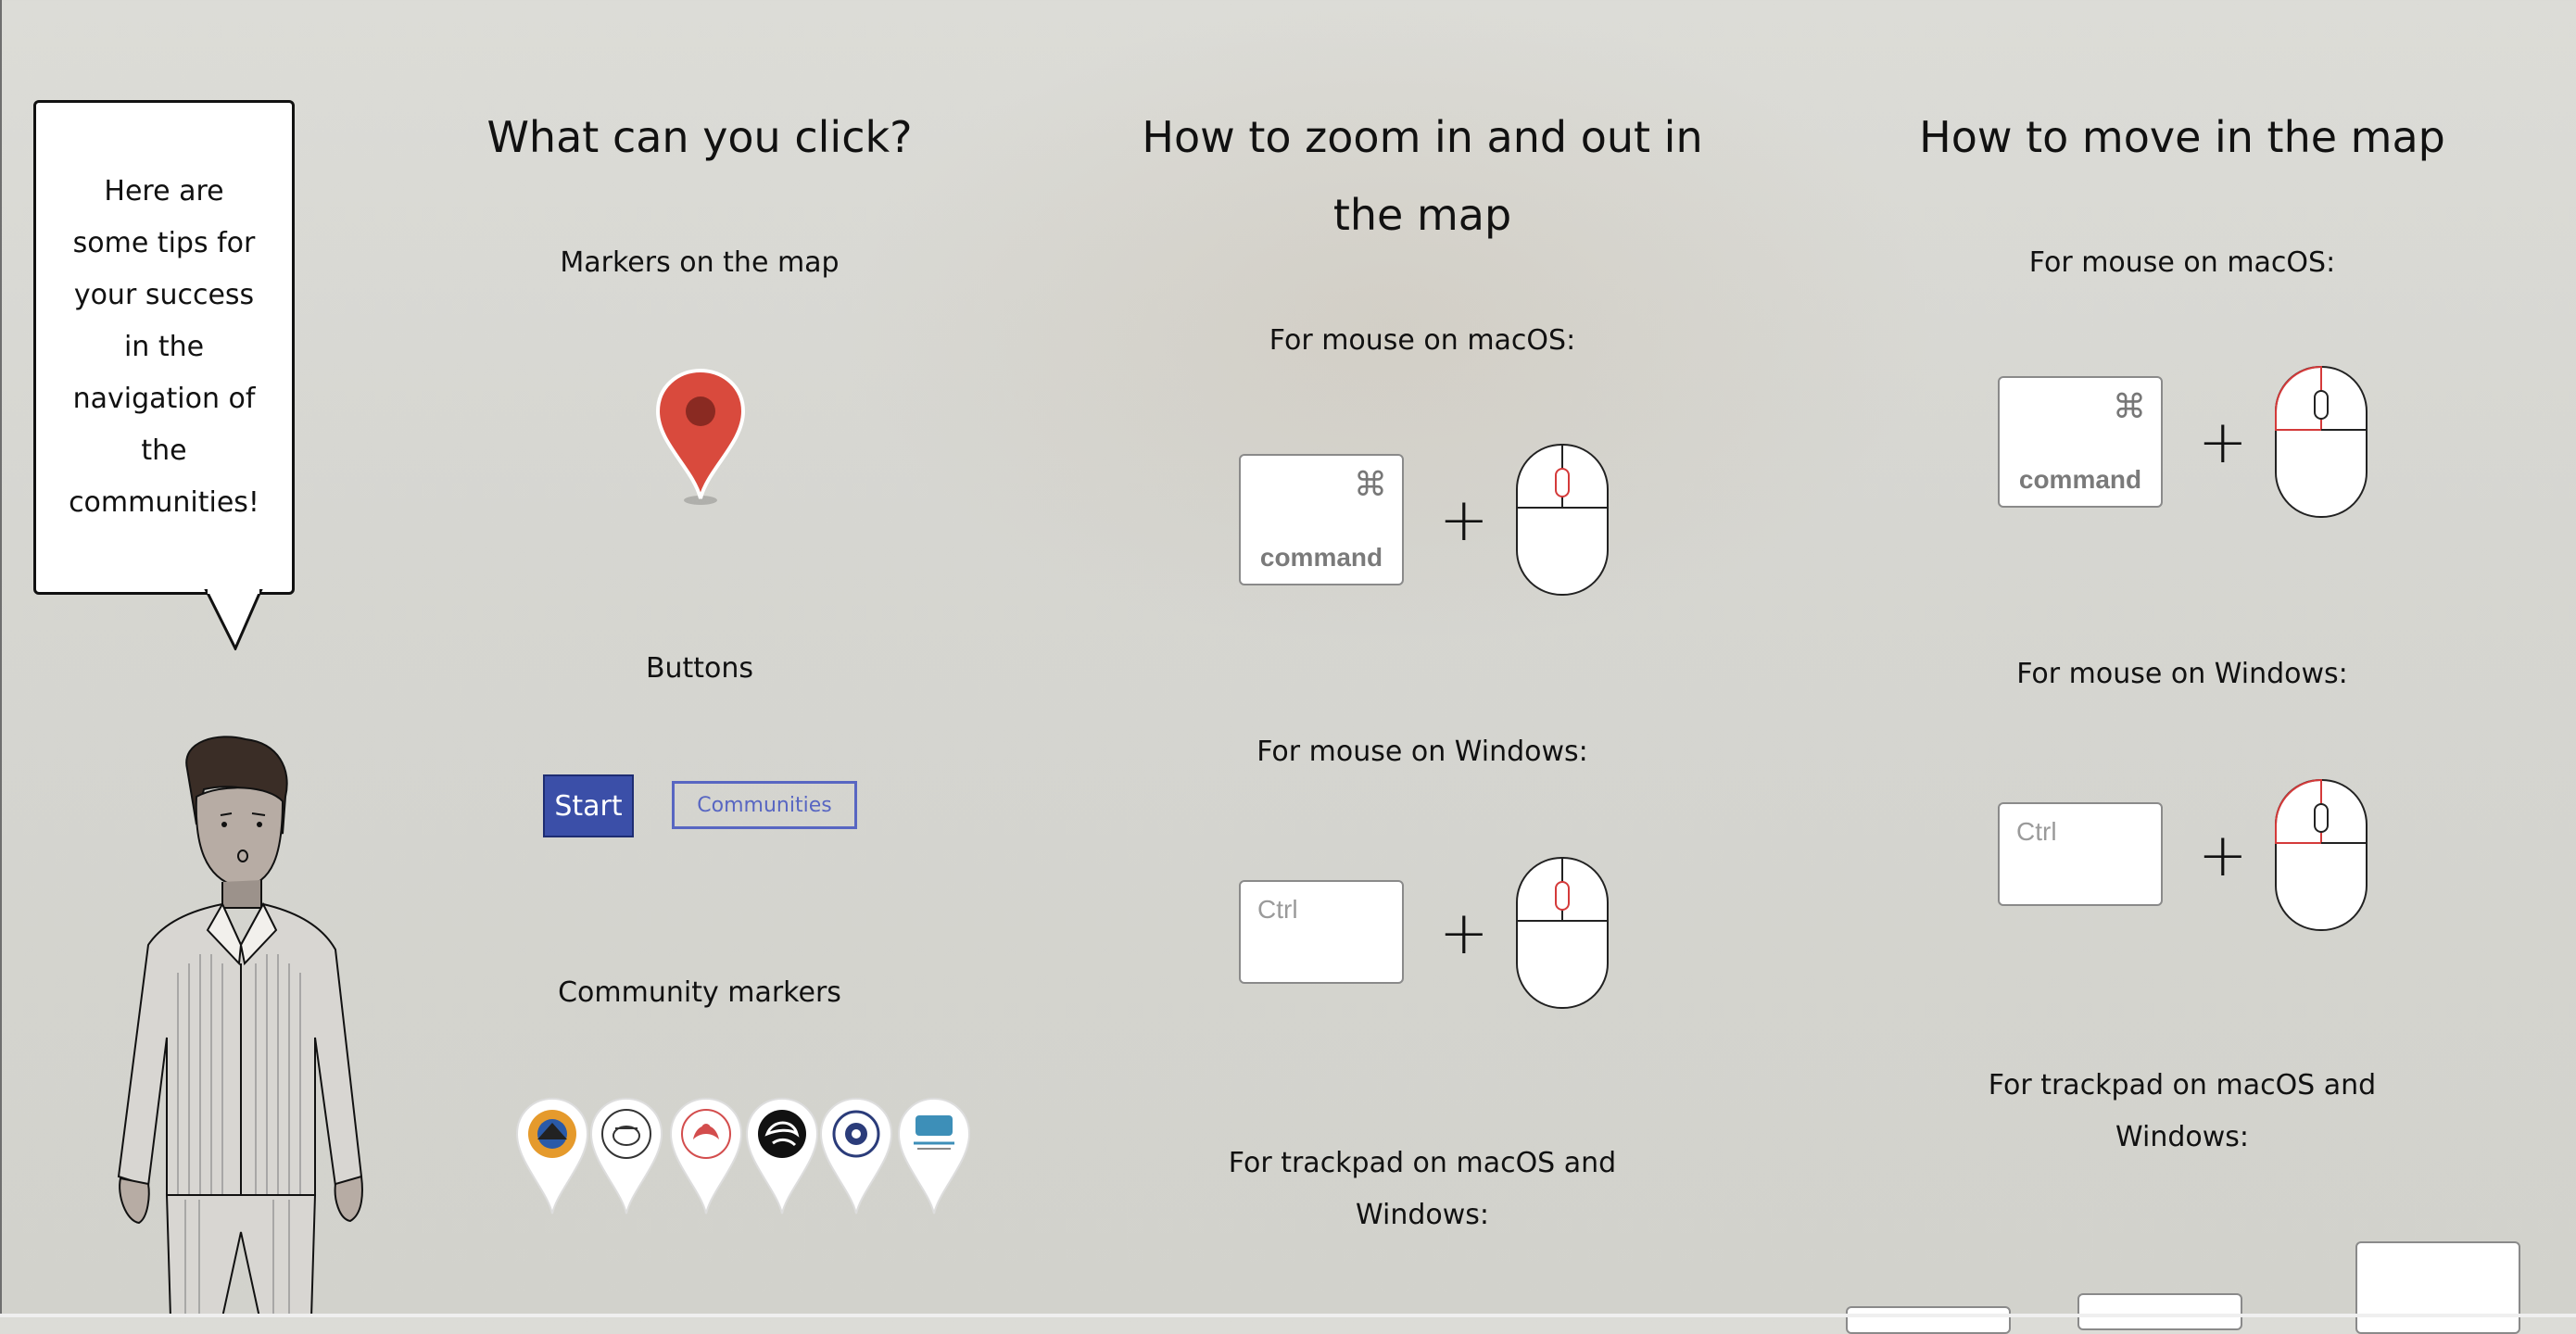 This screenshot has height=1334, width=2576. What do you see at coordinates (1422, 341) in the screenshot?
I see `zoom-mac-label: For mouse on macOS:` at bounding box center [1422, 341].